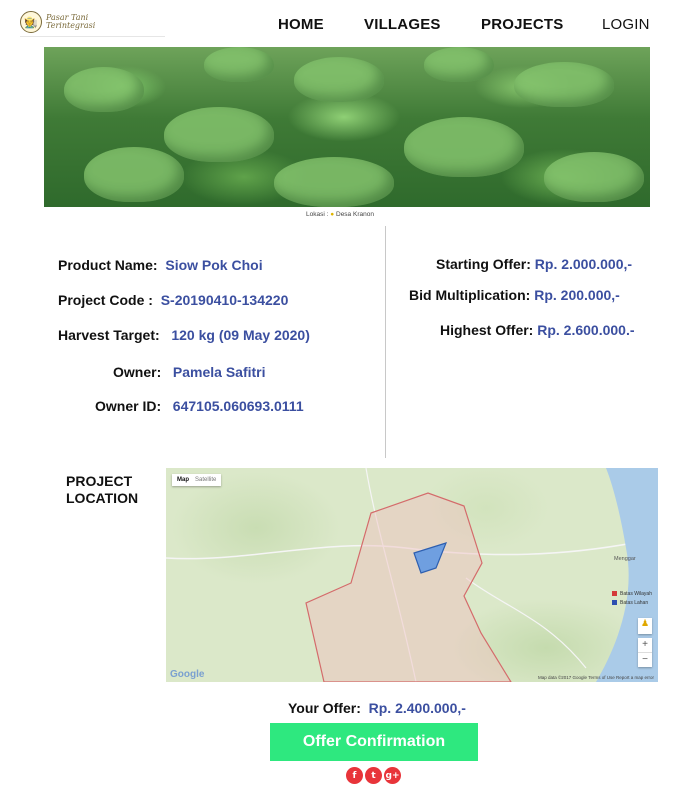 This screenshot has height=789, width=680. Describe the element at coordinates (354, 775) in the screenshot. I see `facebook-icon: f` at that location.